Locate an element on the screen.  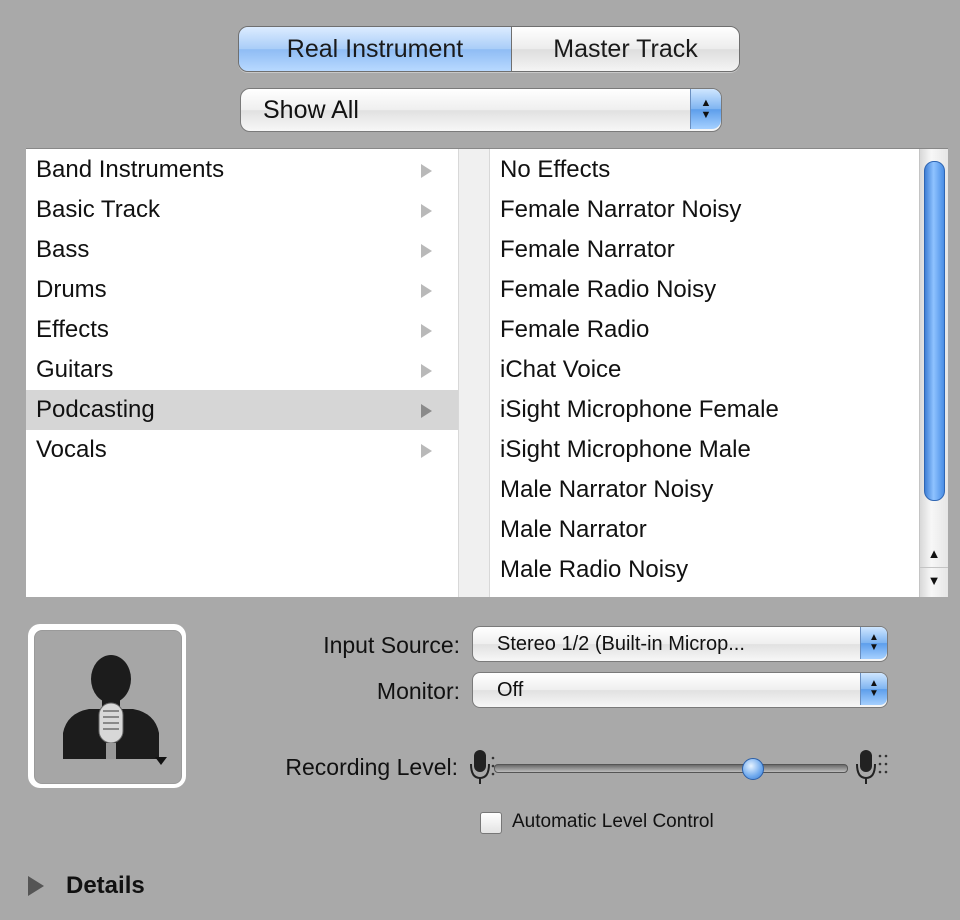
master-track-tab: Master Track is located at coordinates (625, 49).